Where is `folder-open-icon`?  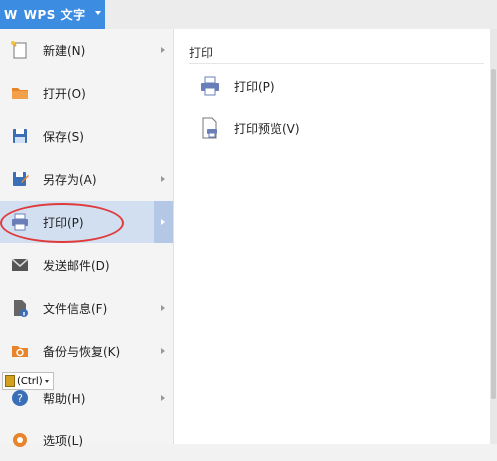 folder-open-icon is located at coordinates (20, 93).